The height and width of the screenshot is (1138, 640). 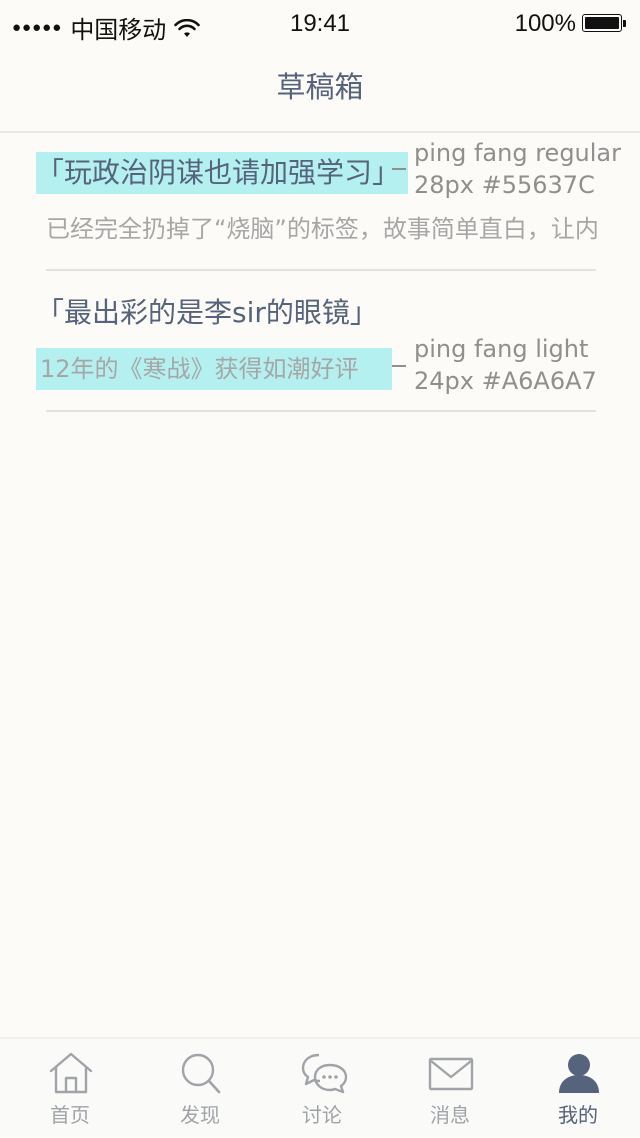 I want to click on home-icon, so click(x=71, y=1073).